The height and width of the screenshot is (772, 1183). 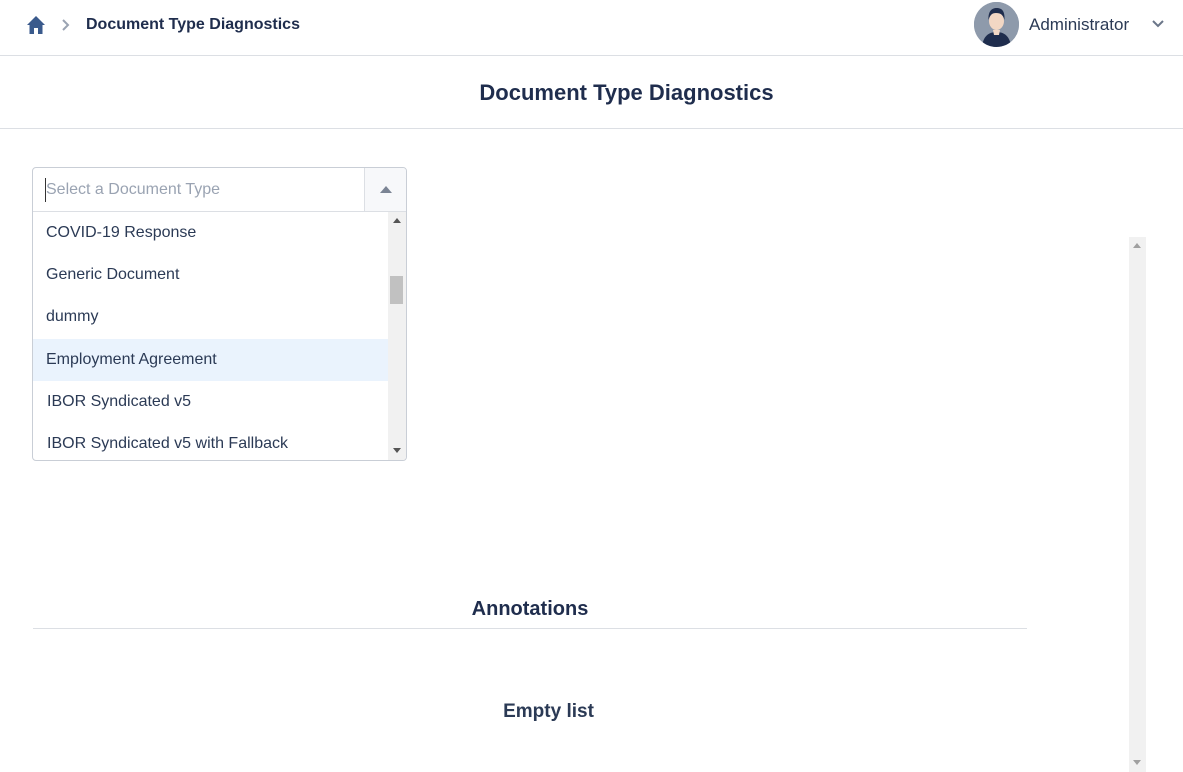 What do you see at coordinates (1137, 504) in the screenshot?
I see `page-scrollbar` at bounding box center [1137, 504].